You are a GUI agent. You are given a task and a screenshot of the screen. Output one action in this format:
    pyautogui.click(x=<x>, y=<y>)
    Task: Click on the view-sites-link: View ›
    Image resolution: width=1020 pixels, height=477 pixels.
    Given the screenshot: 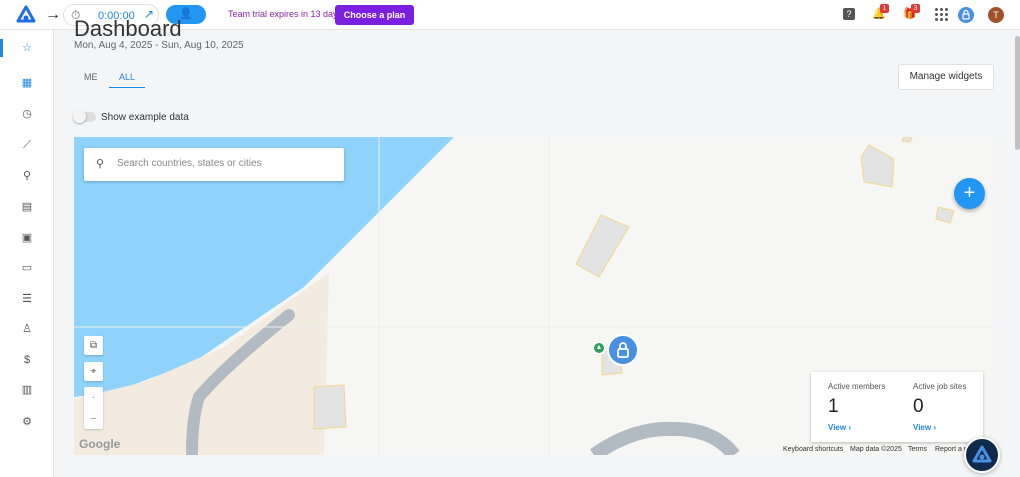 What is the action you would take?
    pyautogui.click(x=924, y=427)
    